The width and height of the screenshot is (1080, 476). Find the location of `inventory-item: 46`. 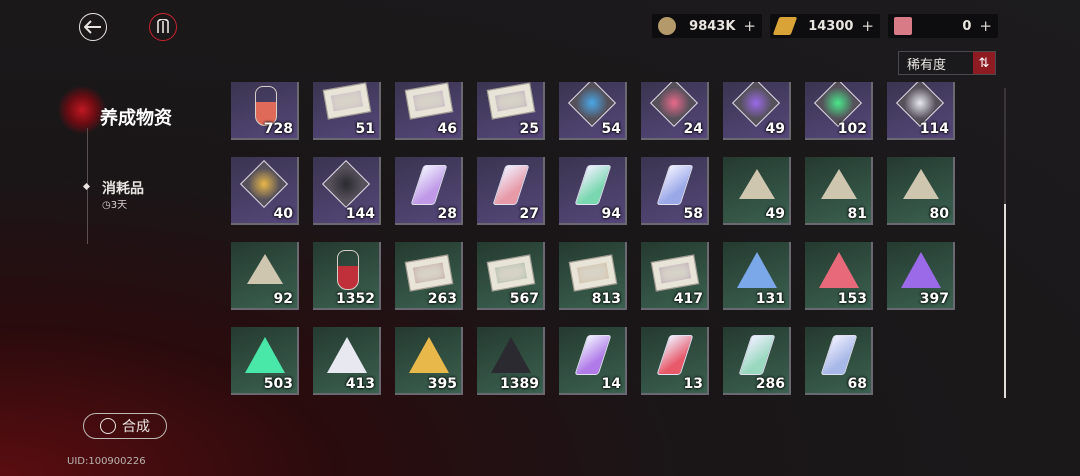

inventory-item: 46 is located at coordinates (429, 111).